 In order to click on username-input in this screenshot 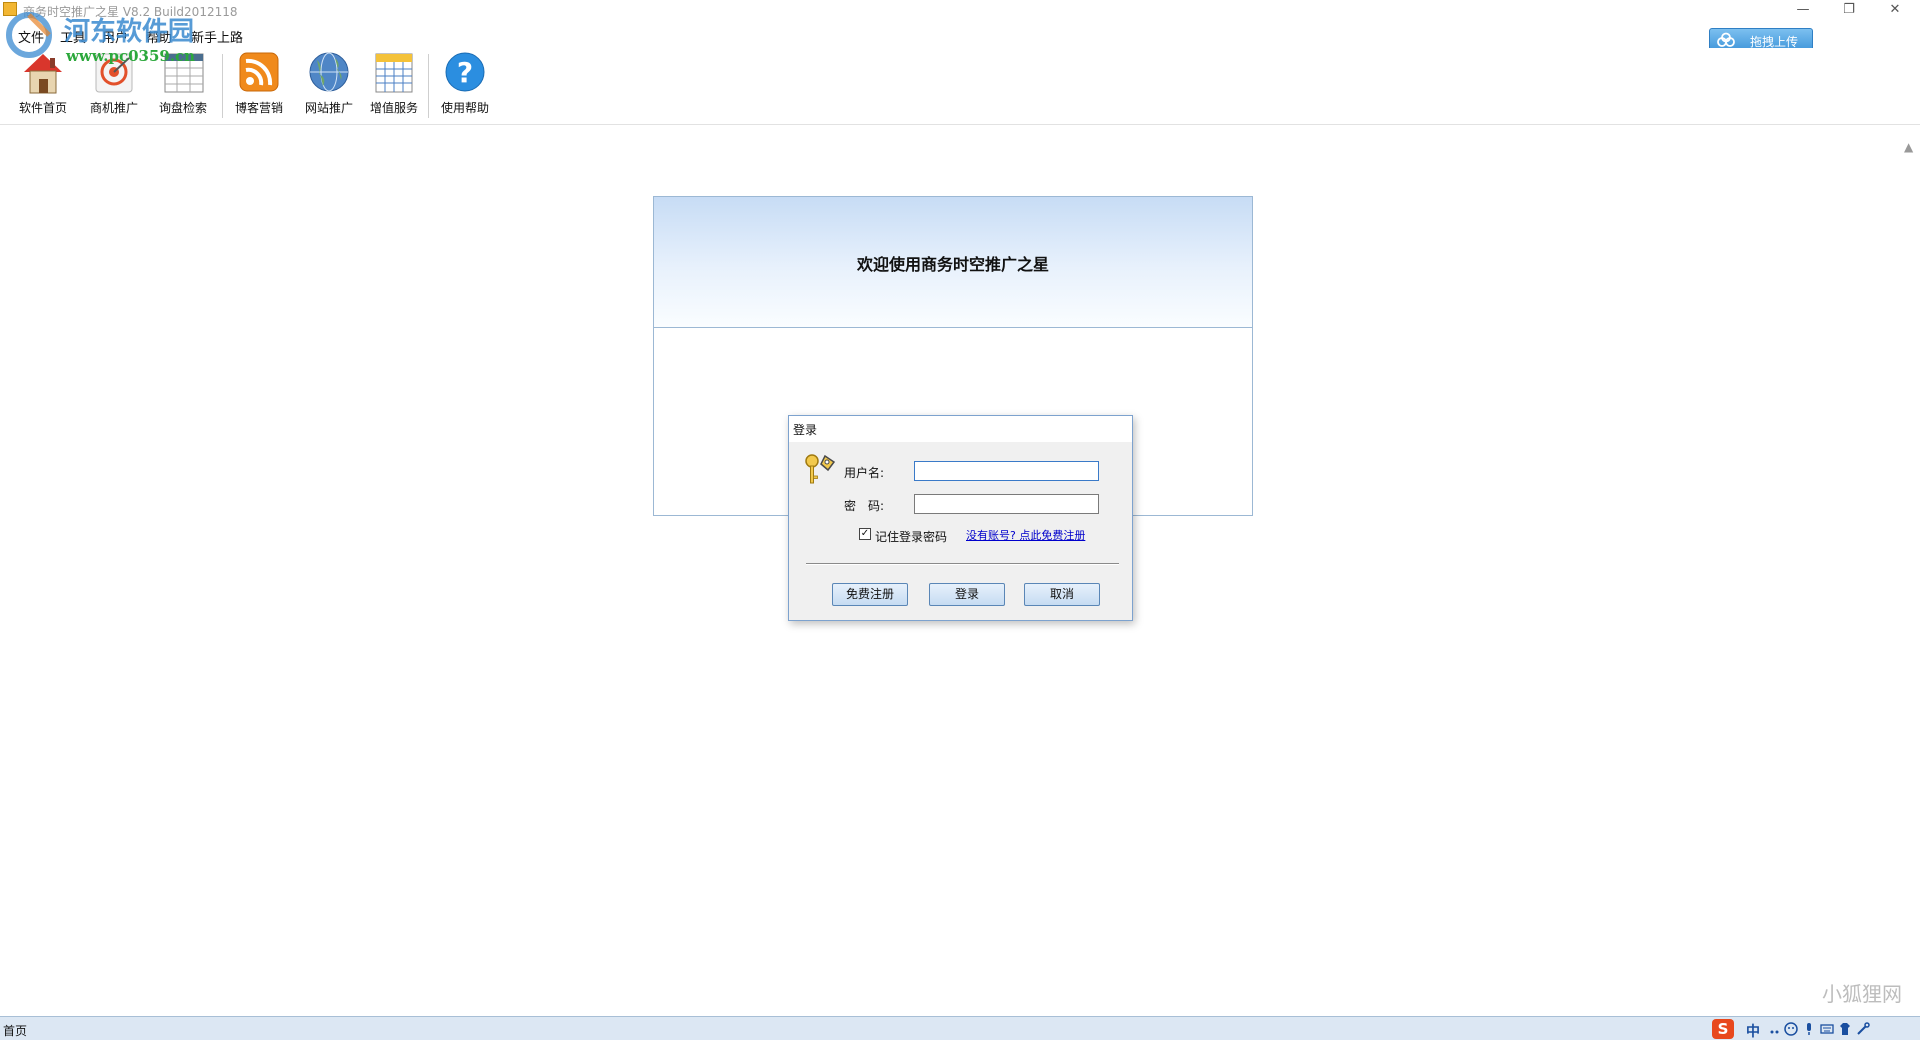, I will do `click(1006, 471)`.